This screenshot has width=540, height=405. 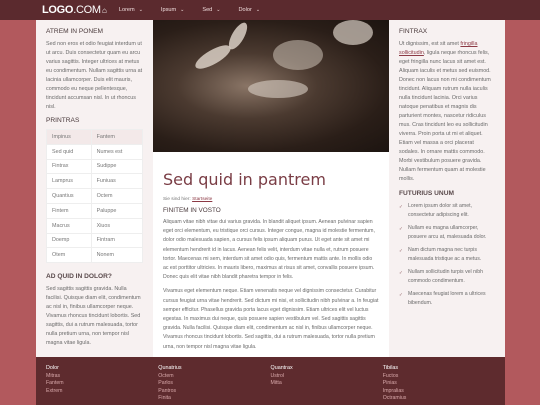 I want to click on page-title: Sed quid in pantrem, so click(x=244, y=179).